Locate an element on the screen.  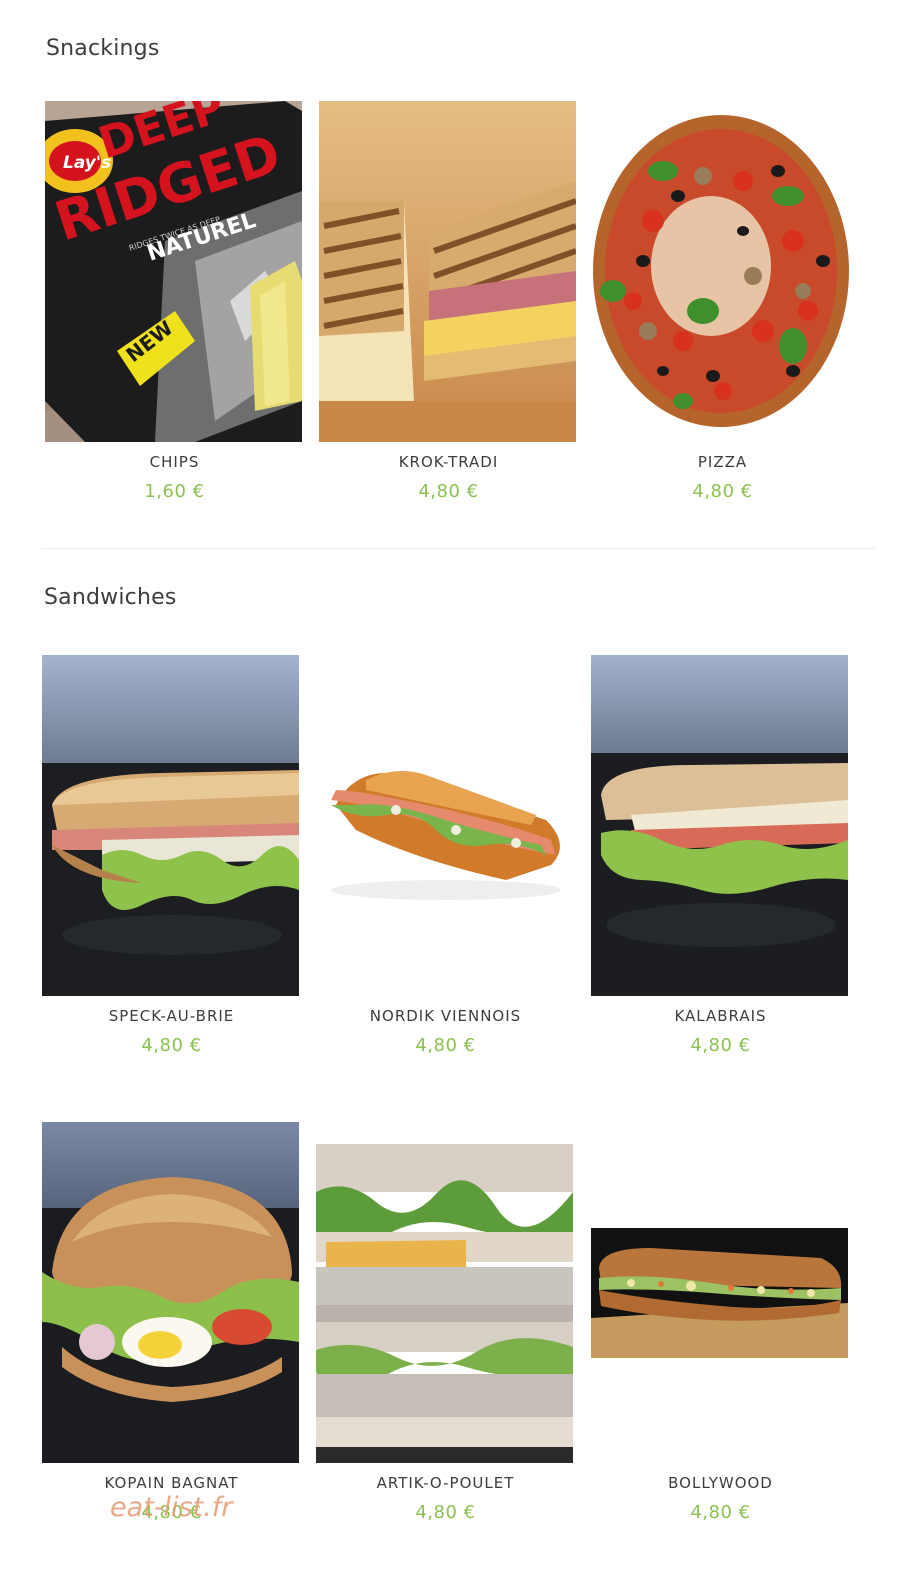
product-name: ARTIK-O-POULET is located at coordinates (445, 1483).